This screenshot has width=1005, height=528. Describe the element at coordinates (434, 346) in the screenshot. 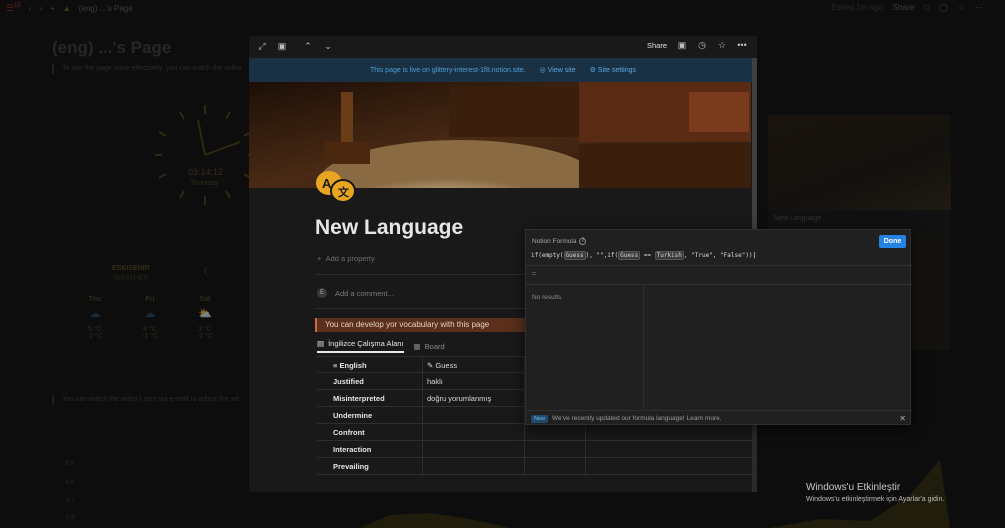

I see `tab-label: Board` at that location.